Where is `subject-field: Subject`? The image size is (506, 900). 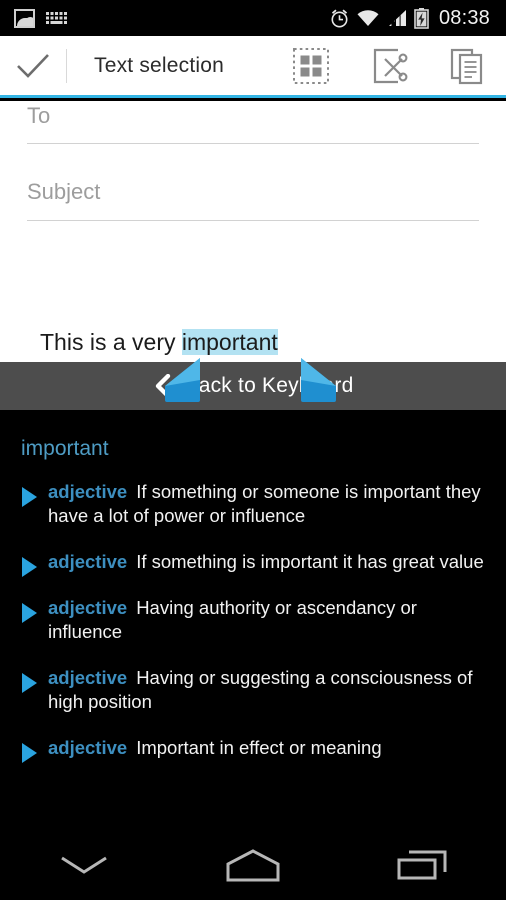
subject-field: Subject is located at coordinates (253, 192).